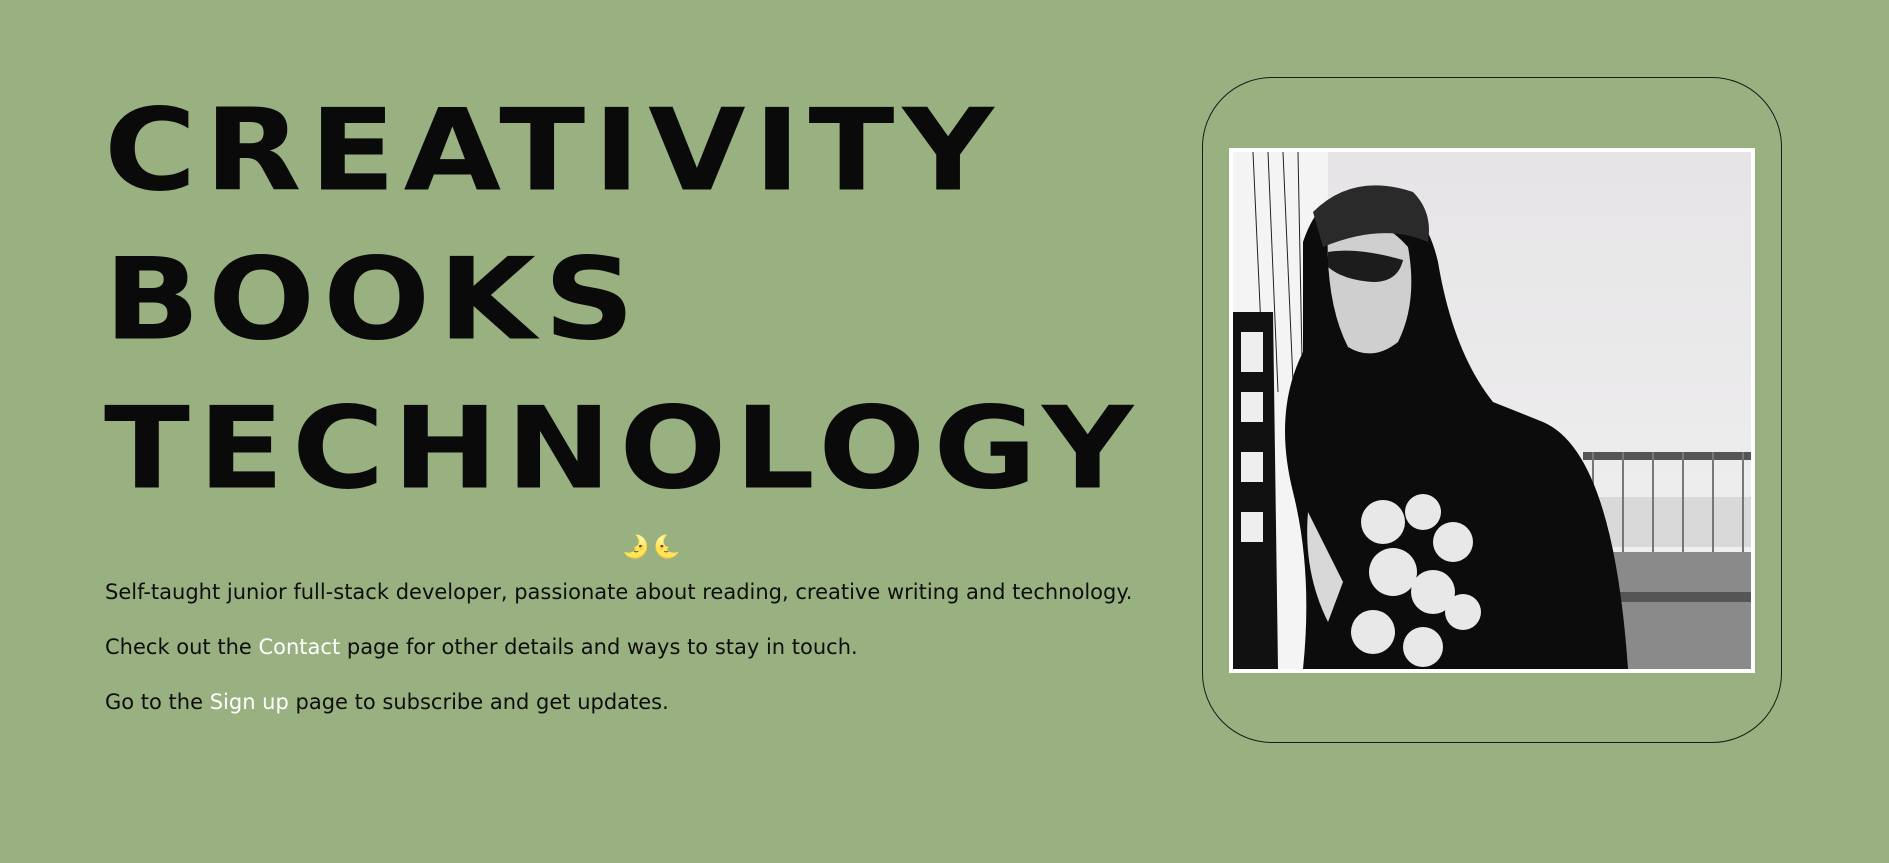  What do you see at coordinates (373, 299) in the screenshot?
I see `hero-line-books: BOOKS` at bounding box center [373, 299].